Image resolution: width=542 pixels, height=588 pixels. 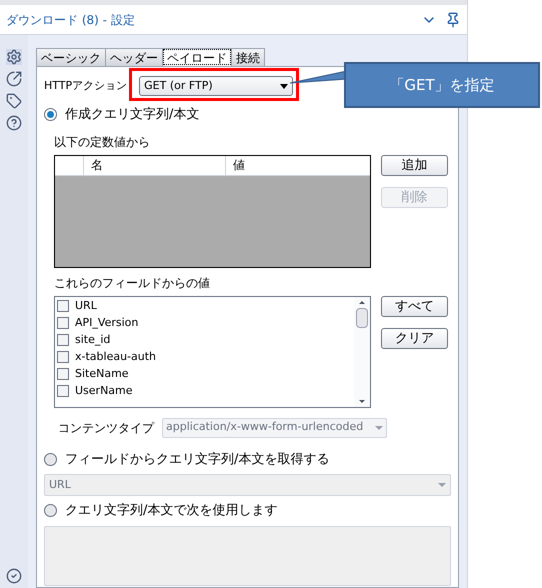 I want to click on action-button: クリア, so click(x=414, y=338).